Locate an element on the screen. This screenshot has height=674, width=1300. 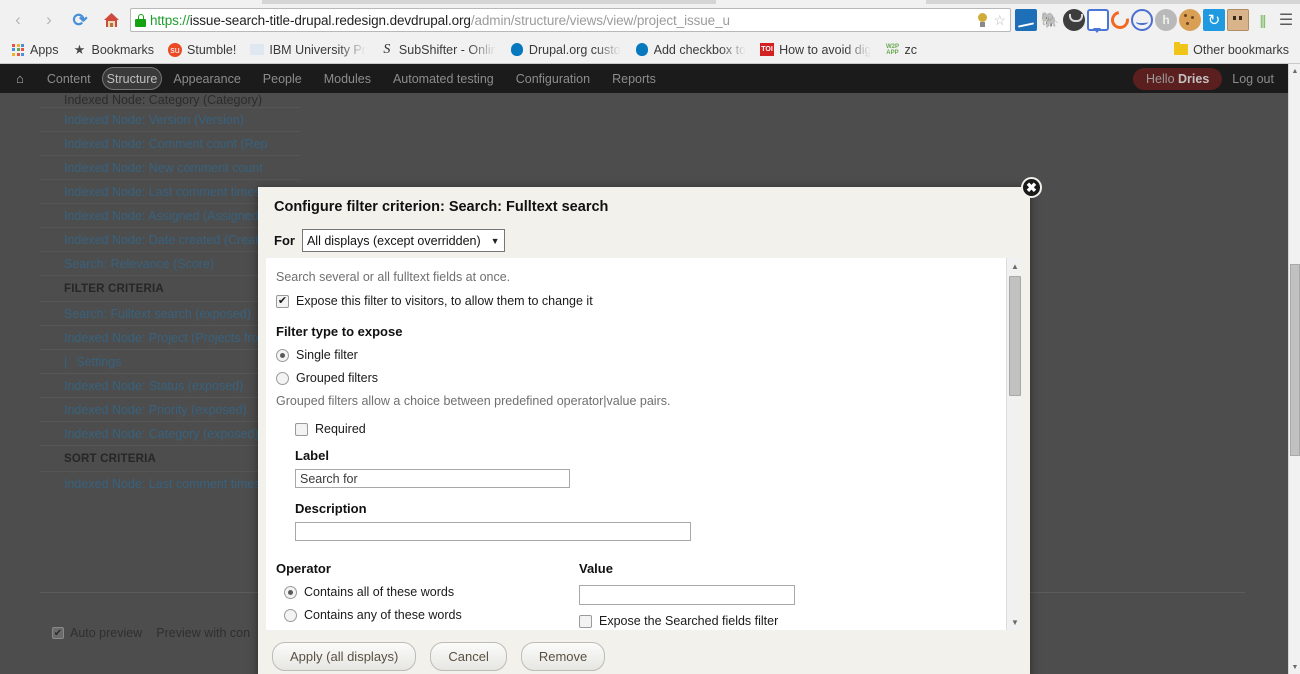
cookie-icon is located at coordinates (1190, 20).